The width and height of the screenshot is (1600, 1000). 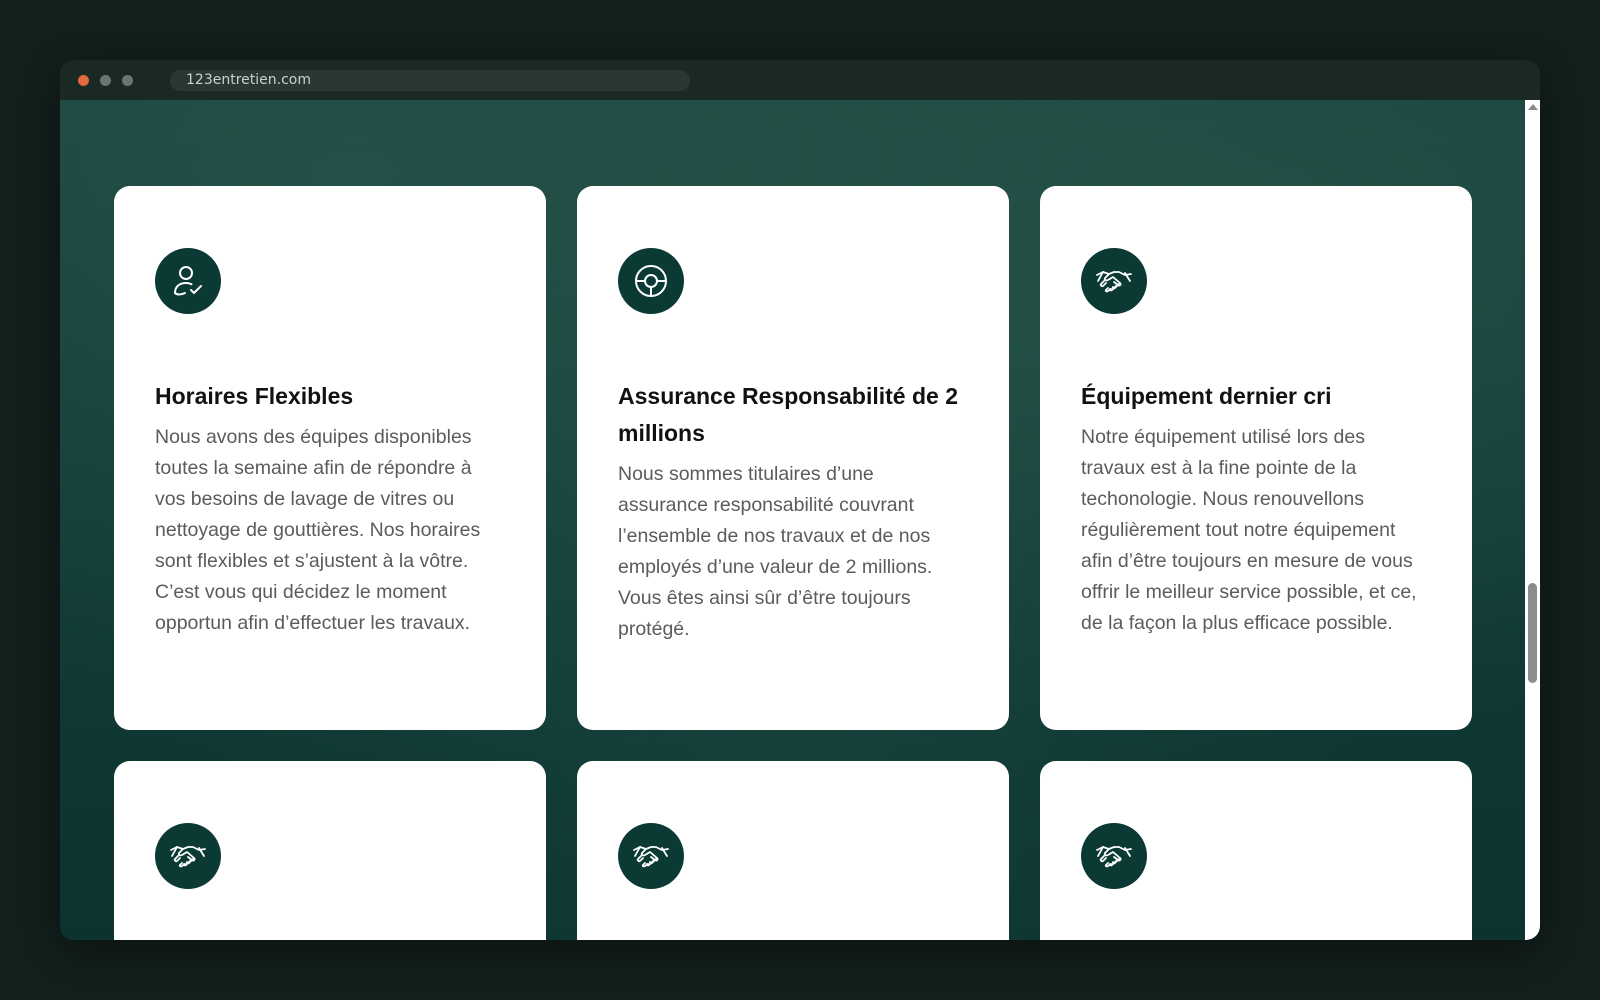 What do you see at coordinates (430, 80) in the screenshot?
I see `address-bar: 123entretien.com` at bounding box center [430, 80].